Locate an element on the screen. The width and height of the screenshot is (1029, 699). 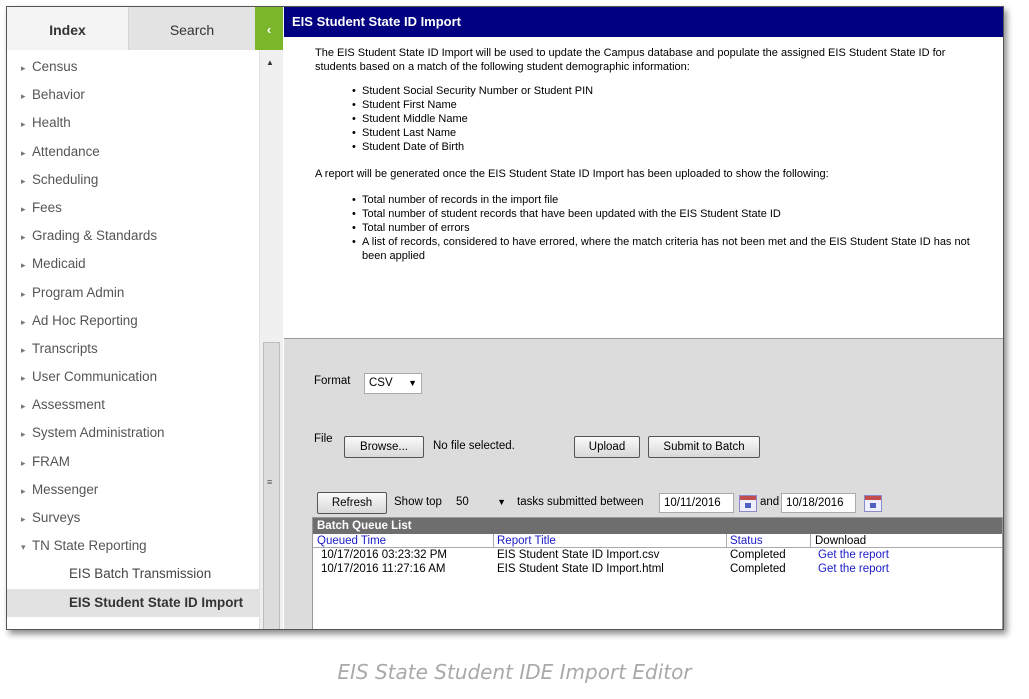
sidebar-item-messenger: ▸ Messenger is located at coordinates (133, 490).